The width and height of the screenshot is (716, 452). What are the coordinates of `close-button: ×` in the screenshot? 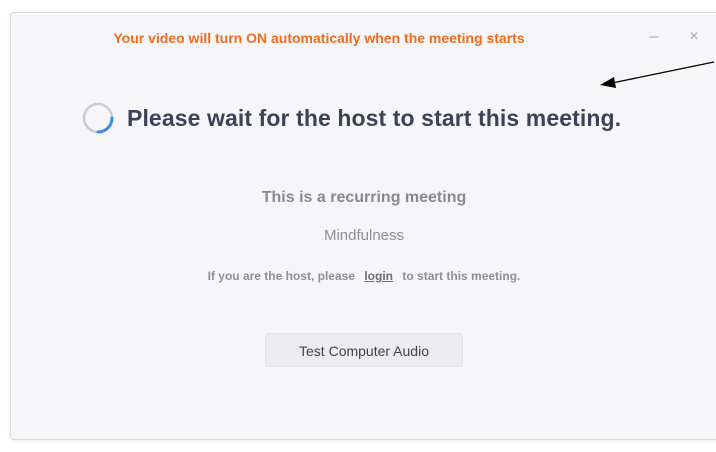 It's located at (694, 37).